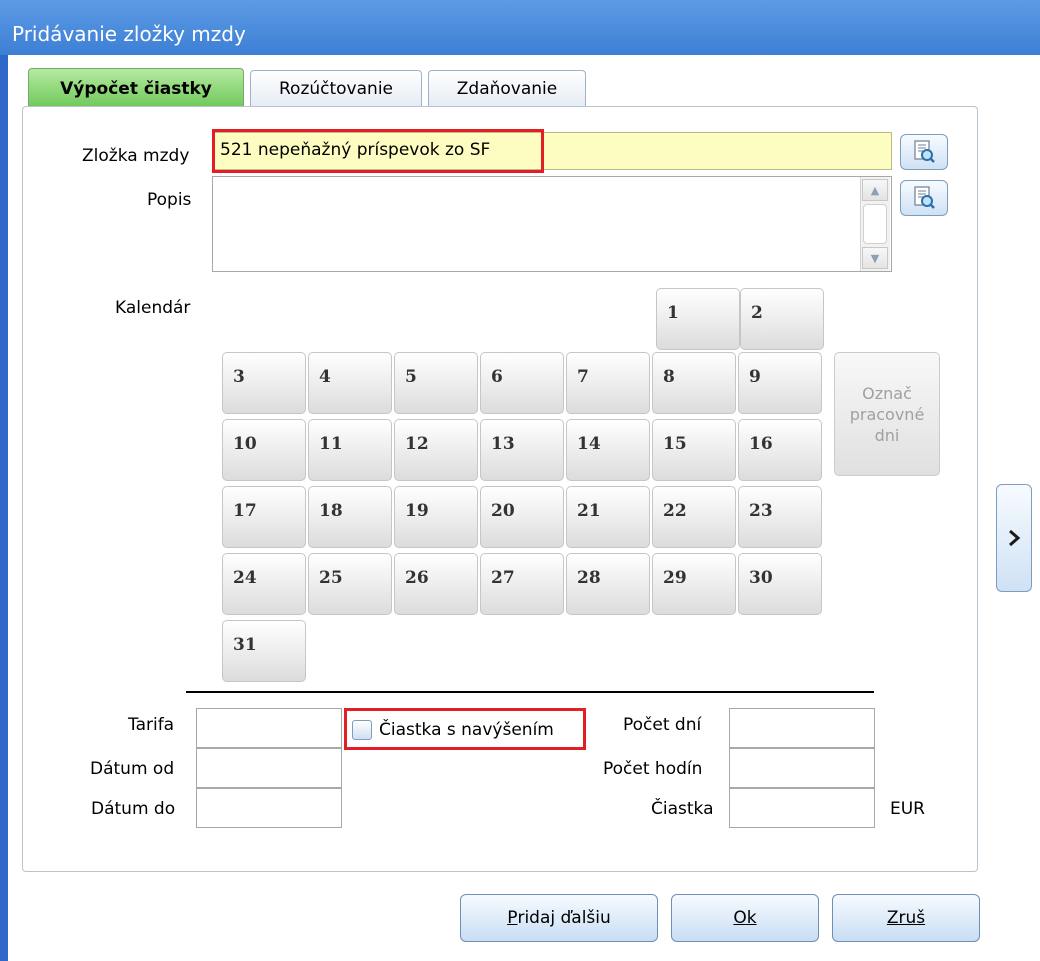  What do you see at coordinates (336, 88) in the screenshot?
I see `tab-rozuctovanie: Rozúčtovanie` at bounding box center [336, 88].